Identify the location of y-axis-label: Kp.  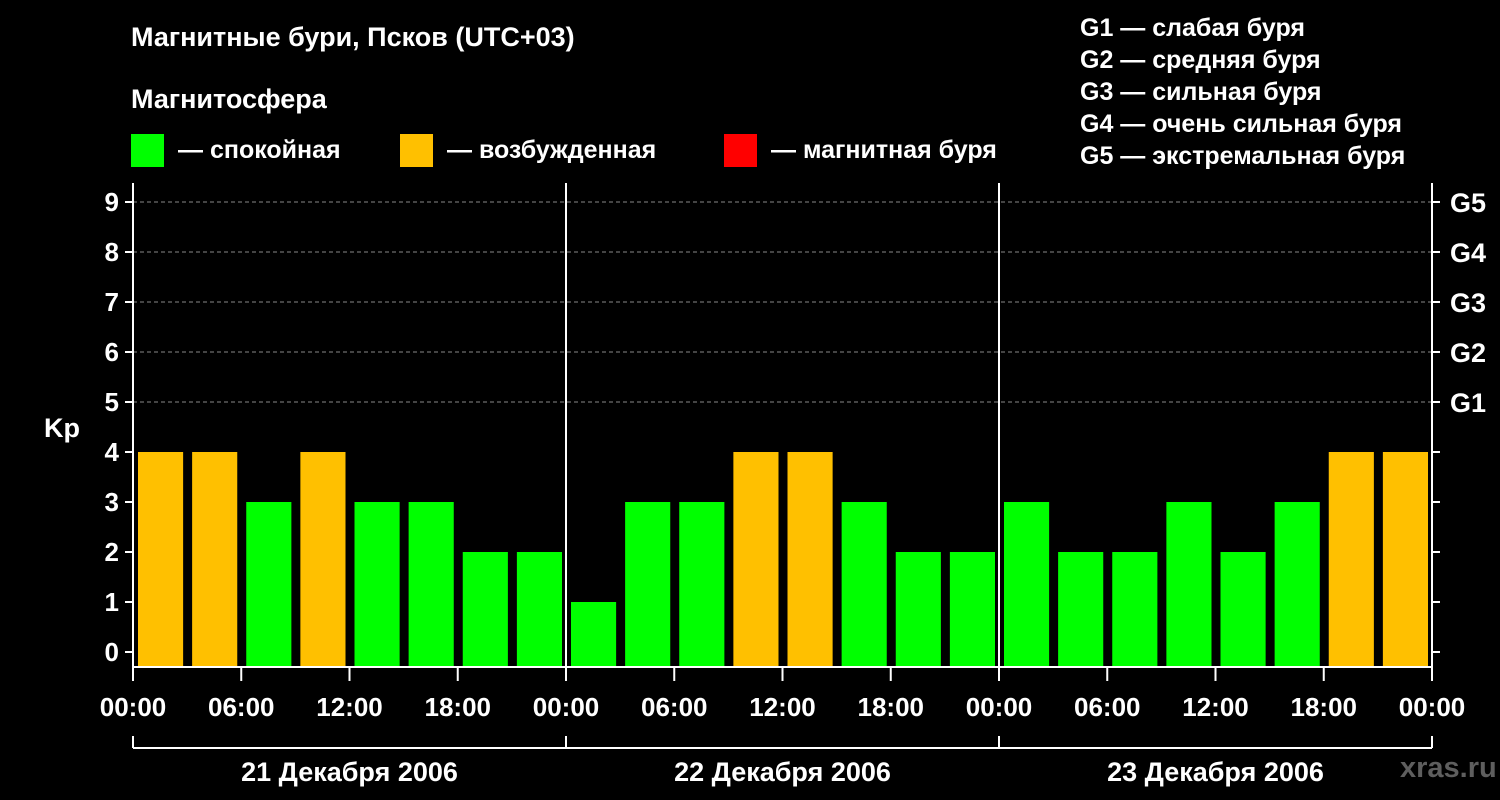
(62, 428).